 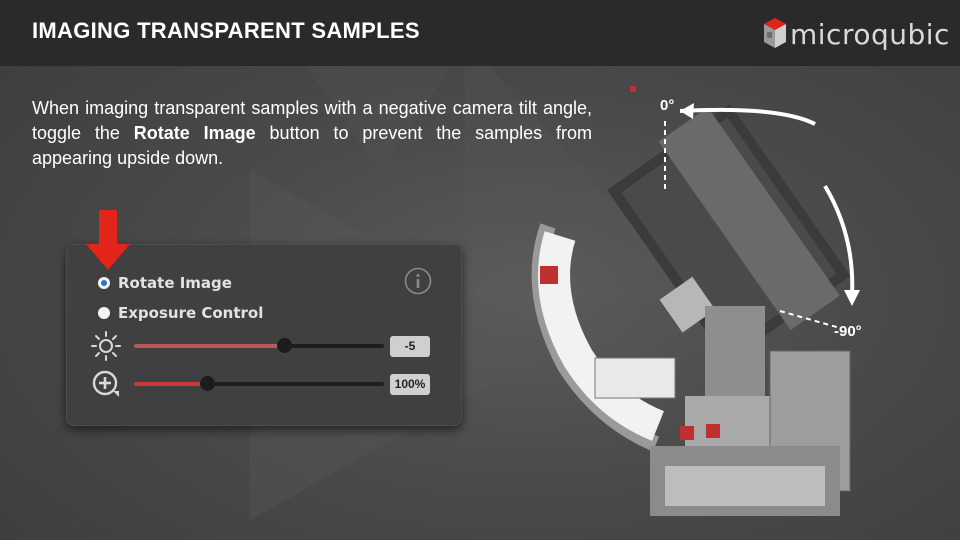 What do you see at coordinates (667, 105) in the screenshot?
I see `angle-label-top: 0°` at bounding box center [667, 105].